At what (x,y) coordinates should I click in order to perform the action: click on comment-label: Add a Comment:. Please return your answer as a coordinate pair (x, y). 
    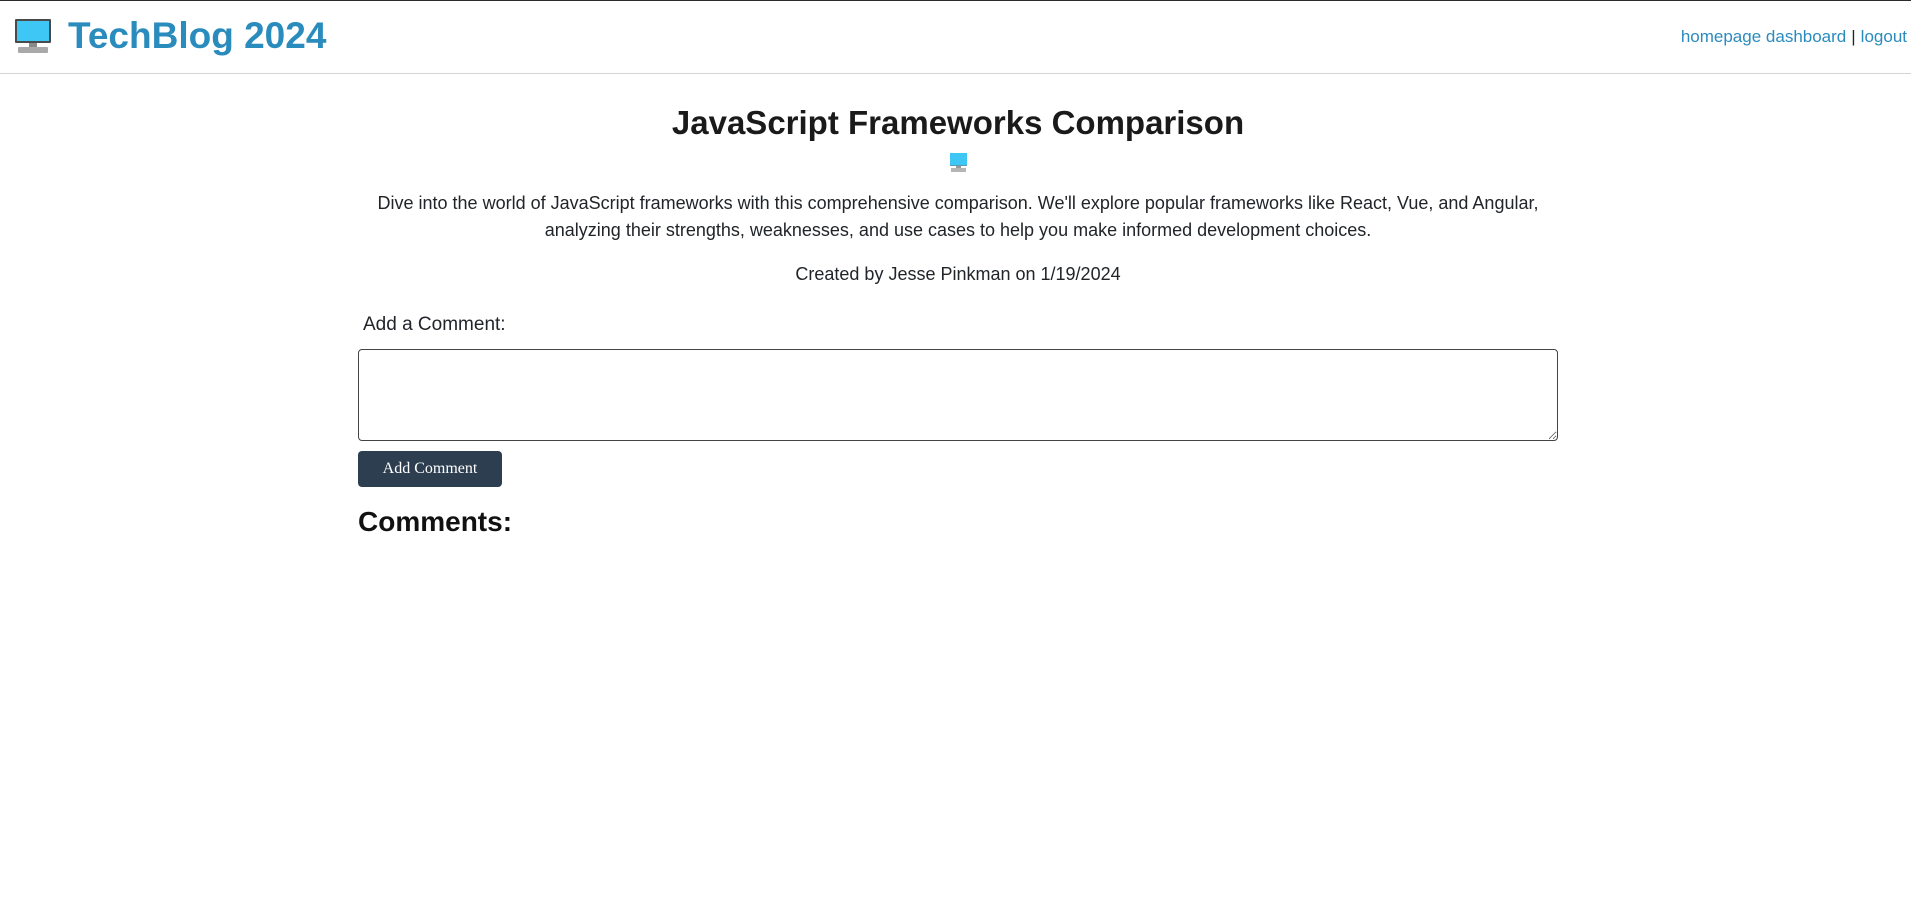
    Looking at the image, I should click on (434, 324).